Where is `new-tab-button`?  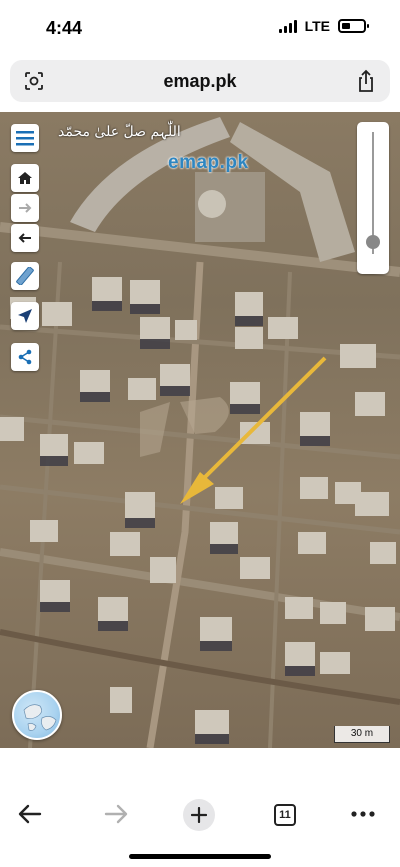 new-tab-button is located at coordinates (199, 815).